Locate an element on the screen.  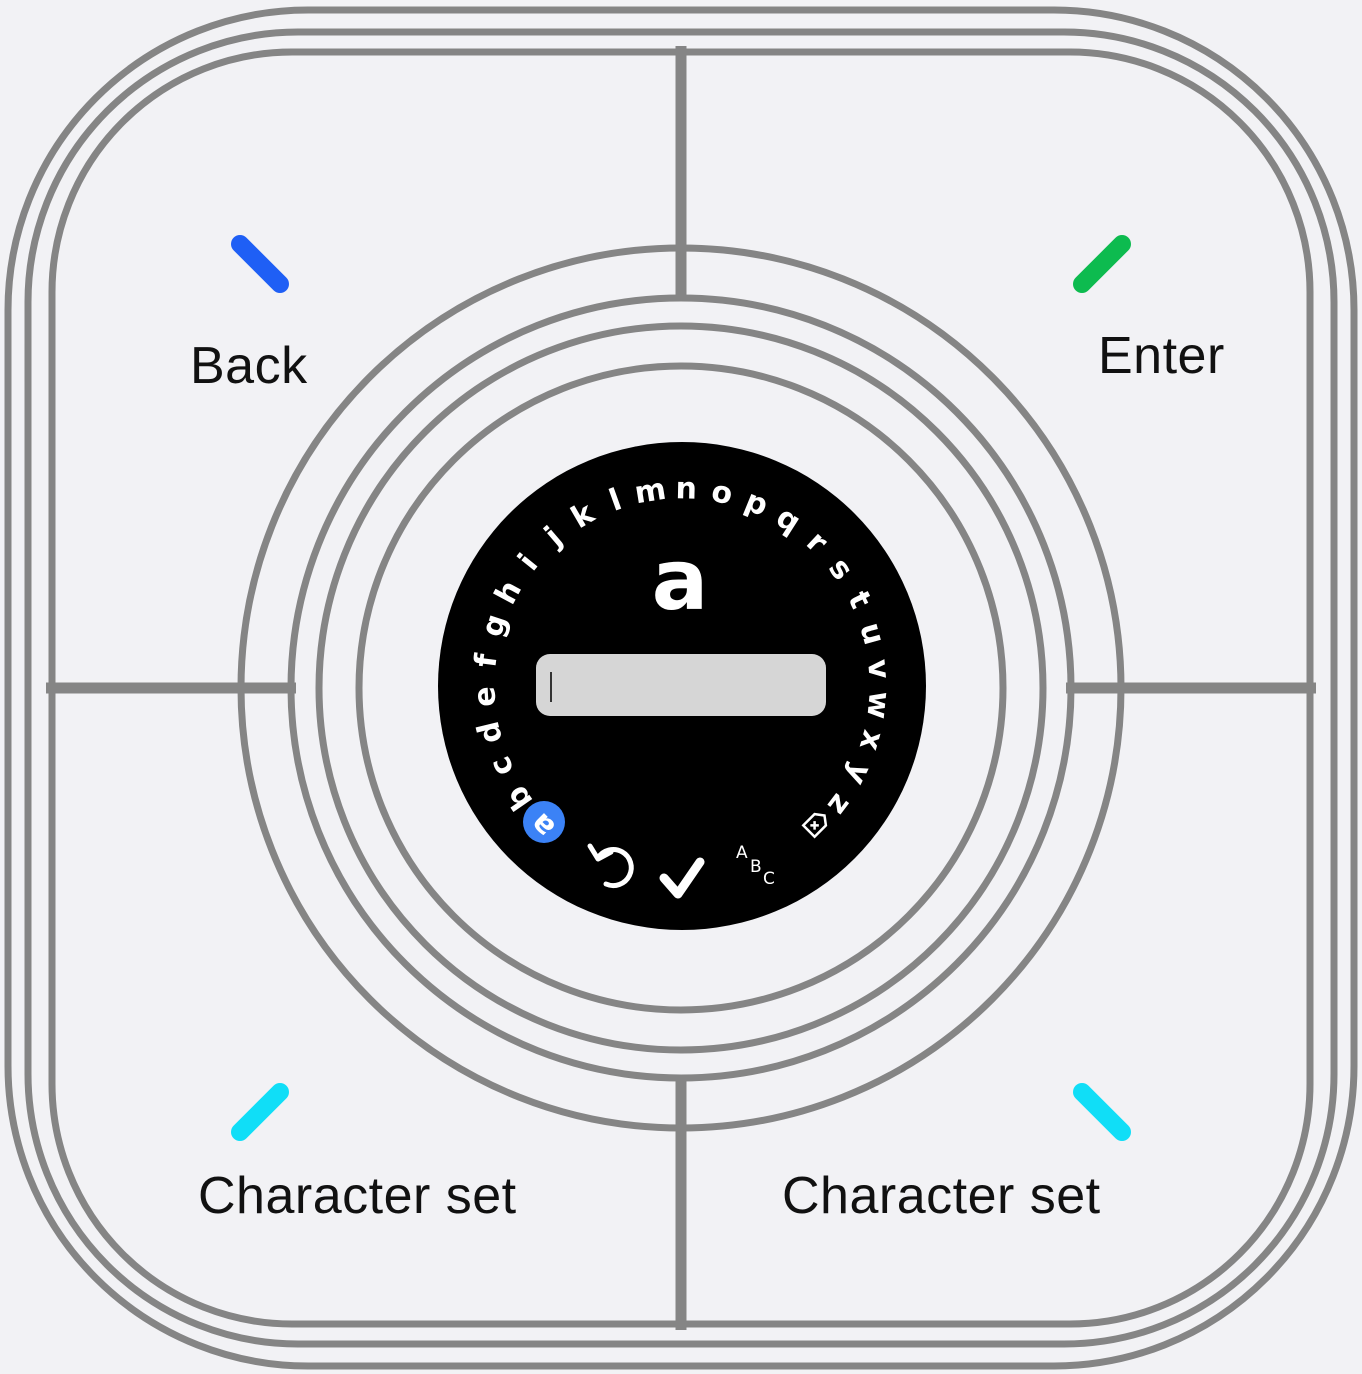
charset-left-label: Character set is located at coordinates (357, 1196).